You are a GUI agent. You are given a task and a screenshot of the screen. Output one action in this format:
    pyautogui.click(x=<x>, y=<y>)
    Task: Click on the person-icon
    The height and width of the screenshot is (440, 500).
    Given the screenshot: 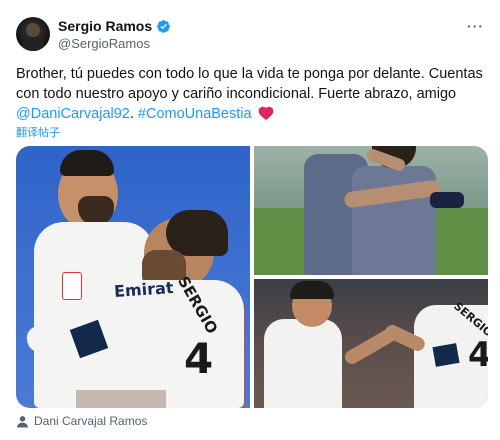 What is the action you would take?
    pyautogui.click(x=22, y=421)
    